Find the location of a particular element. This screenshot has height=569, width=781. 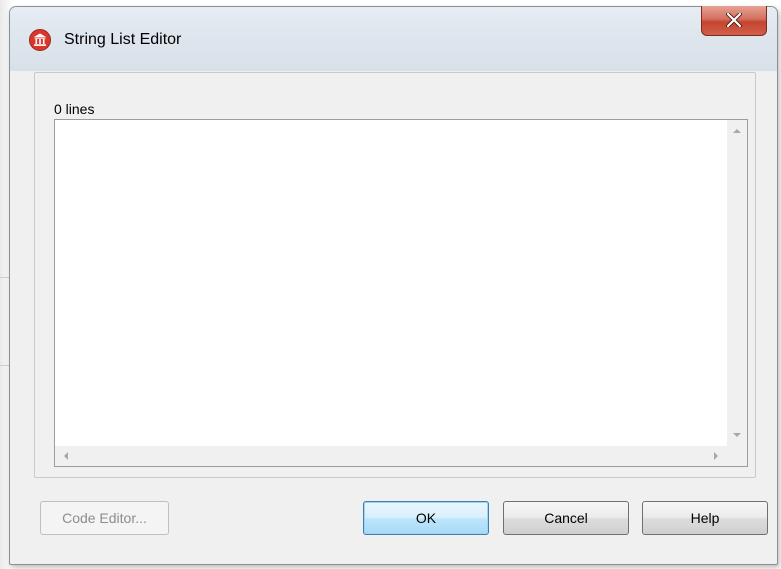

line-count-label: 0 lines is located at coordinates (74, 109).